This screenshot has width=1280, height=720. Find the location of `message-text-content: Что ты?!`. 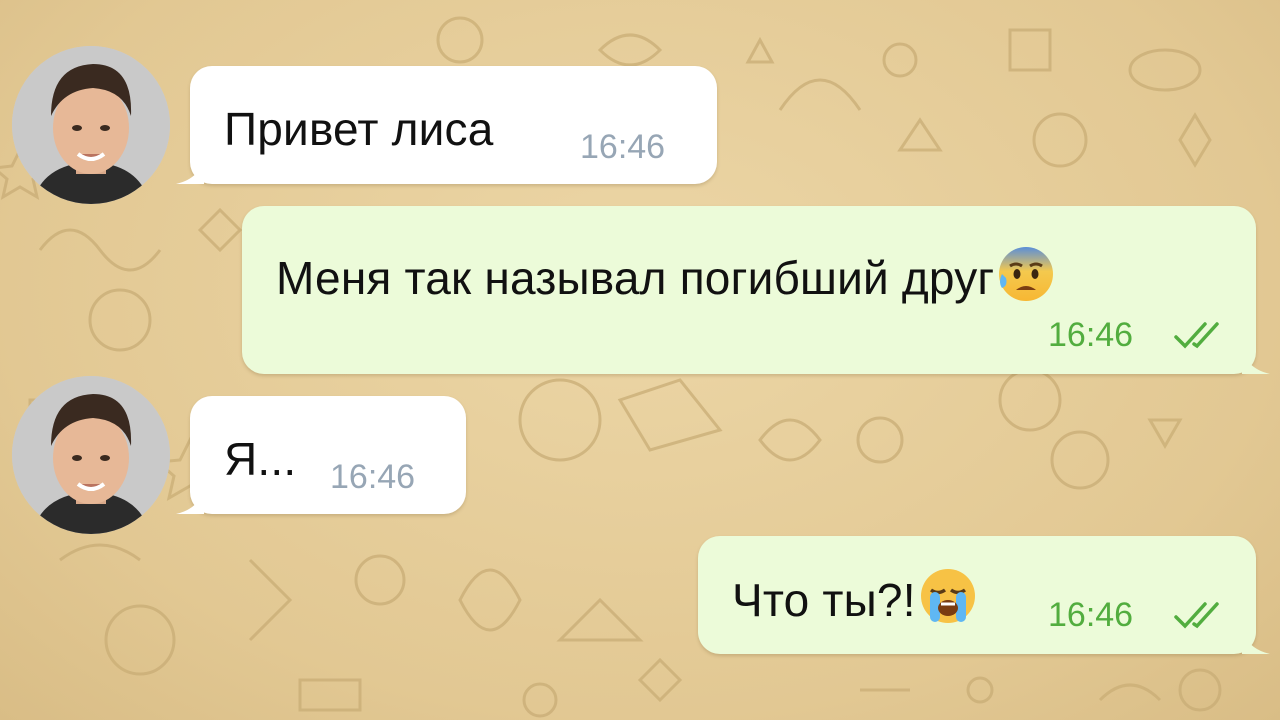

message-text-content: Что ты?! is located at coordinates (824, 600).